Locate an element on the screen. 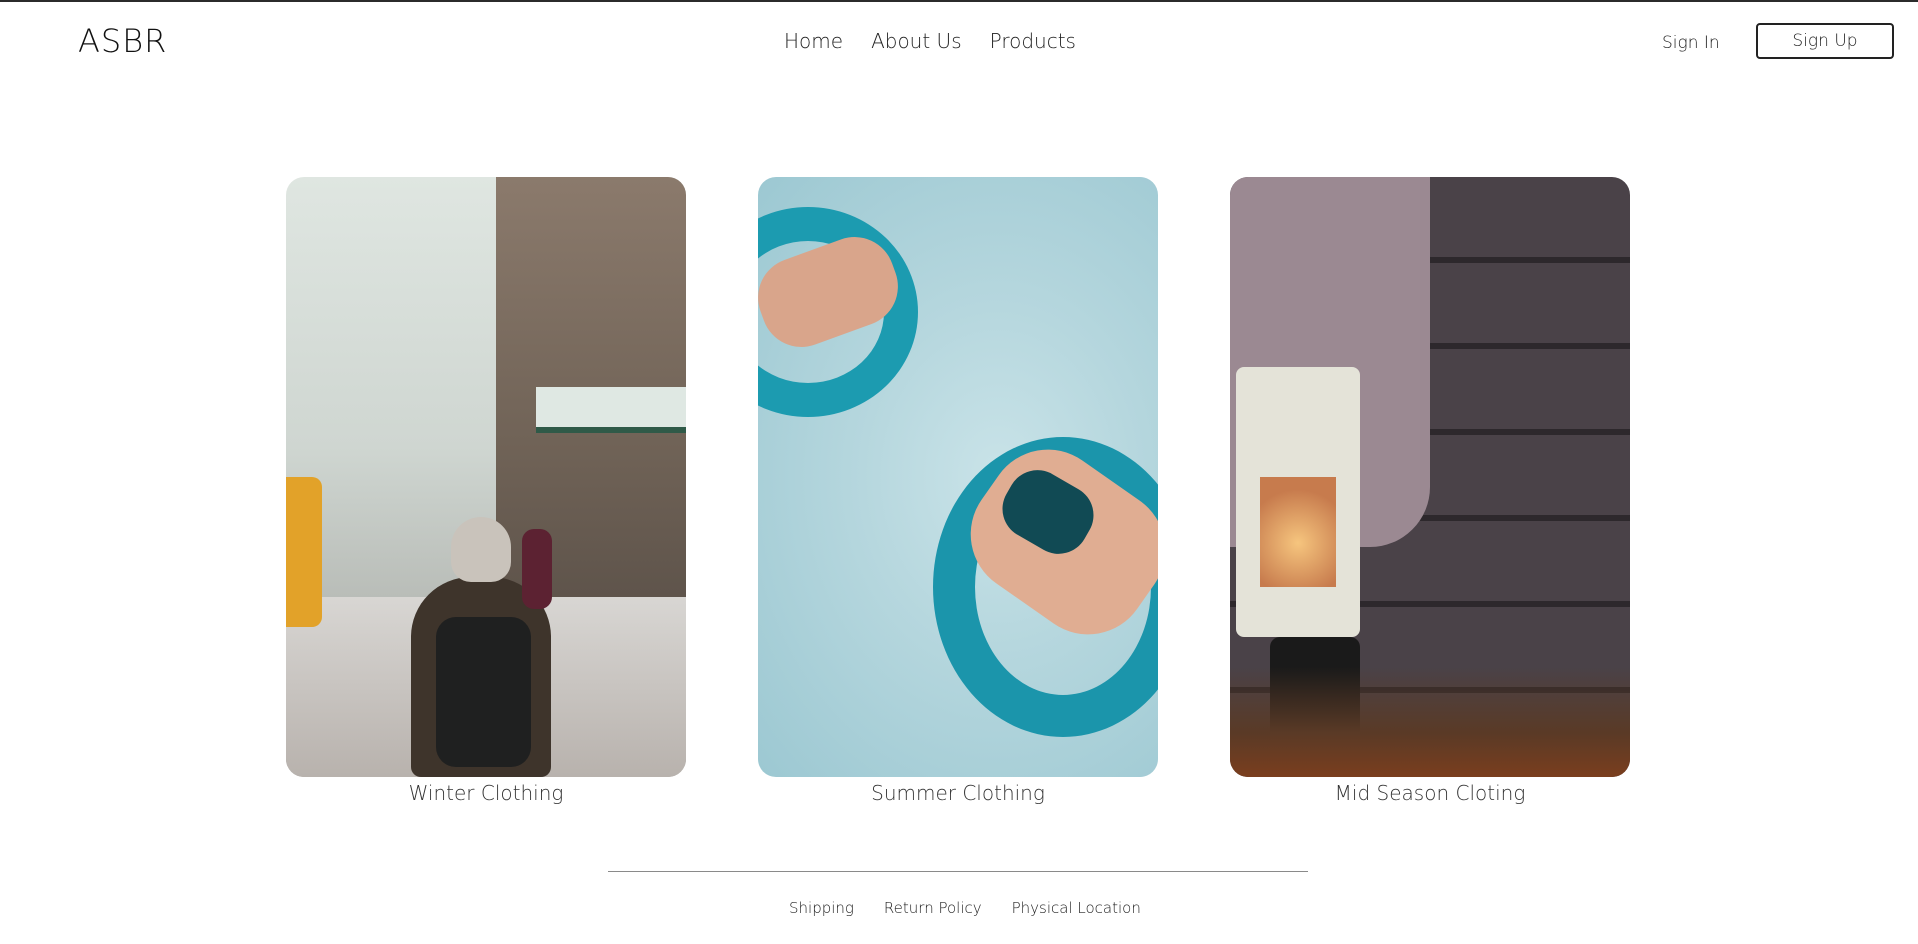 This screenshot has height=944, width=1918. brand-logo: ASBR is located at coordinates (122, 41).